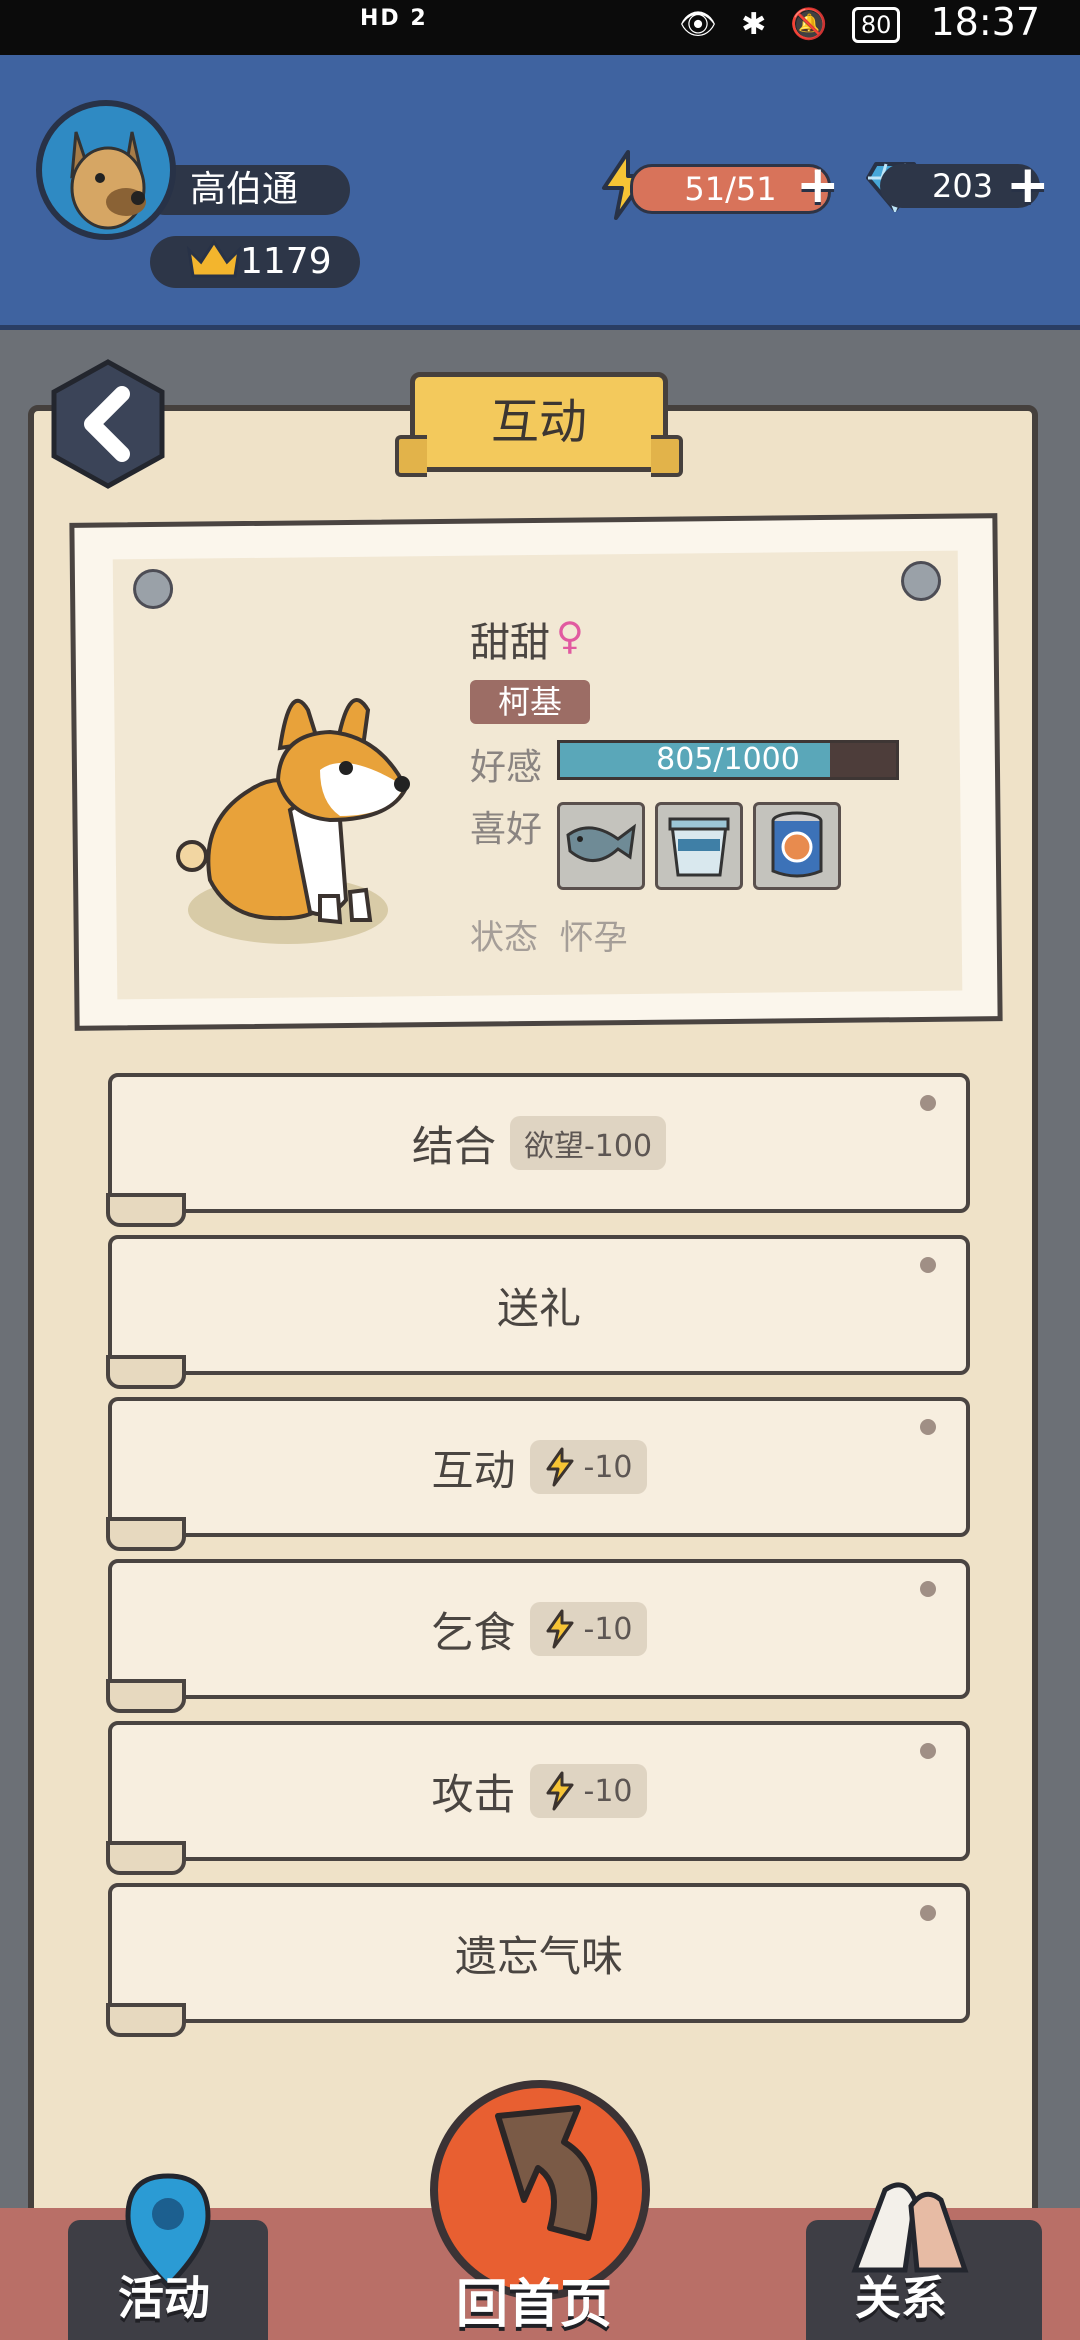  I want to click on action-button-attack: 攻击 -10, so click(538, 1798).